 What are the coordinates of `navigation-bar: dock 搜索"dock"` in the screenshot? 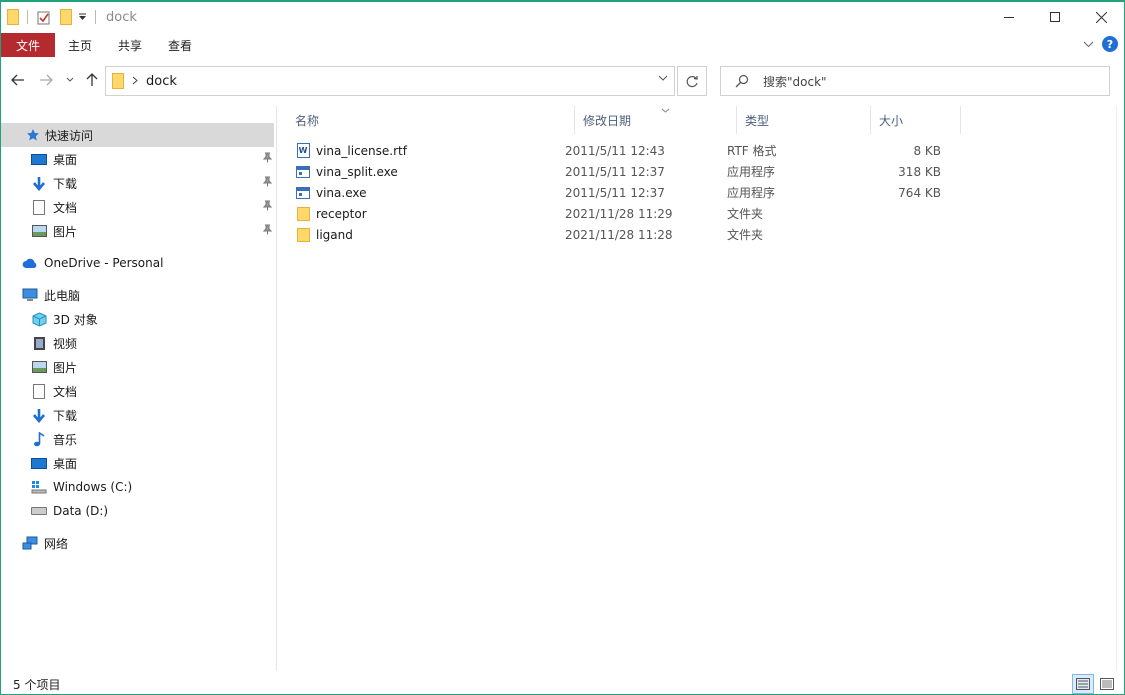 It's located at (562, 81).